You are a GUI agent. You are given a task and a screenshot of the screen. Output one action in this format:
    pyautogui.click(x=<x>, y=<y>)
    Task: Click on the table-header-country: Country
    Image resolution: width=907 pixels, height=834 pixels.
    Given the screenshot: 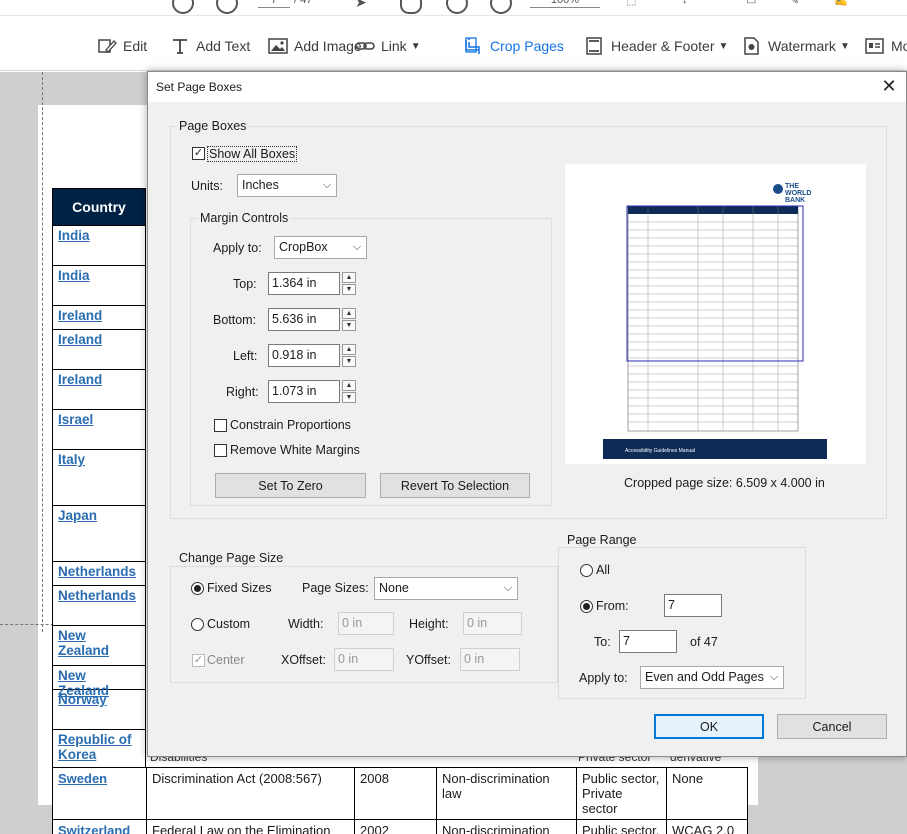 What is the action you would take?
    pyautogui.click(x=99, y=207)
    